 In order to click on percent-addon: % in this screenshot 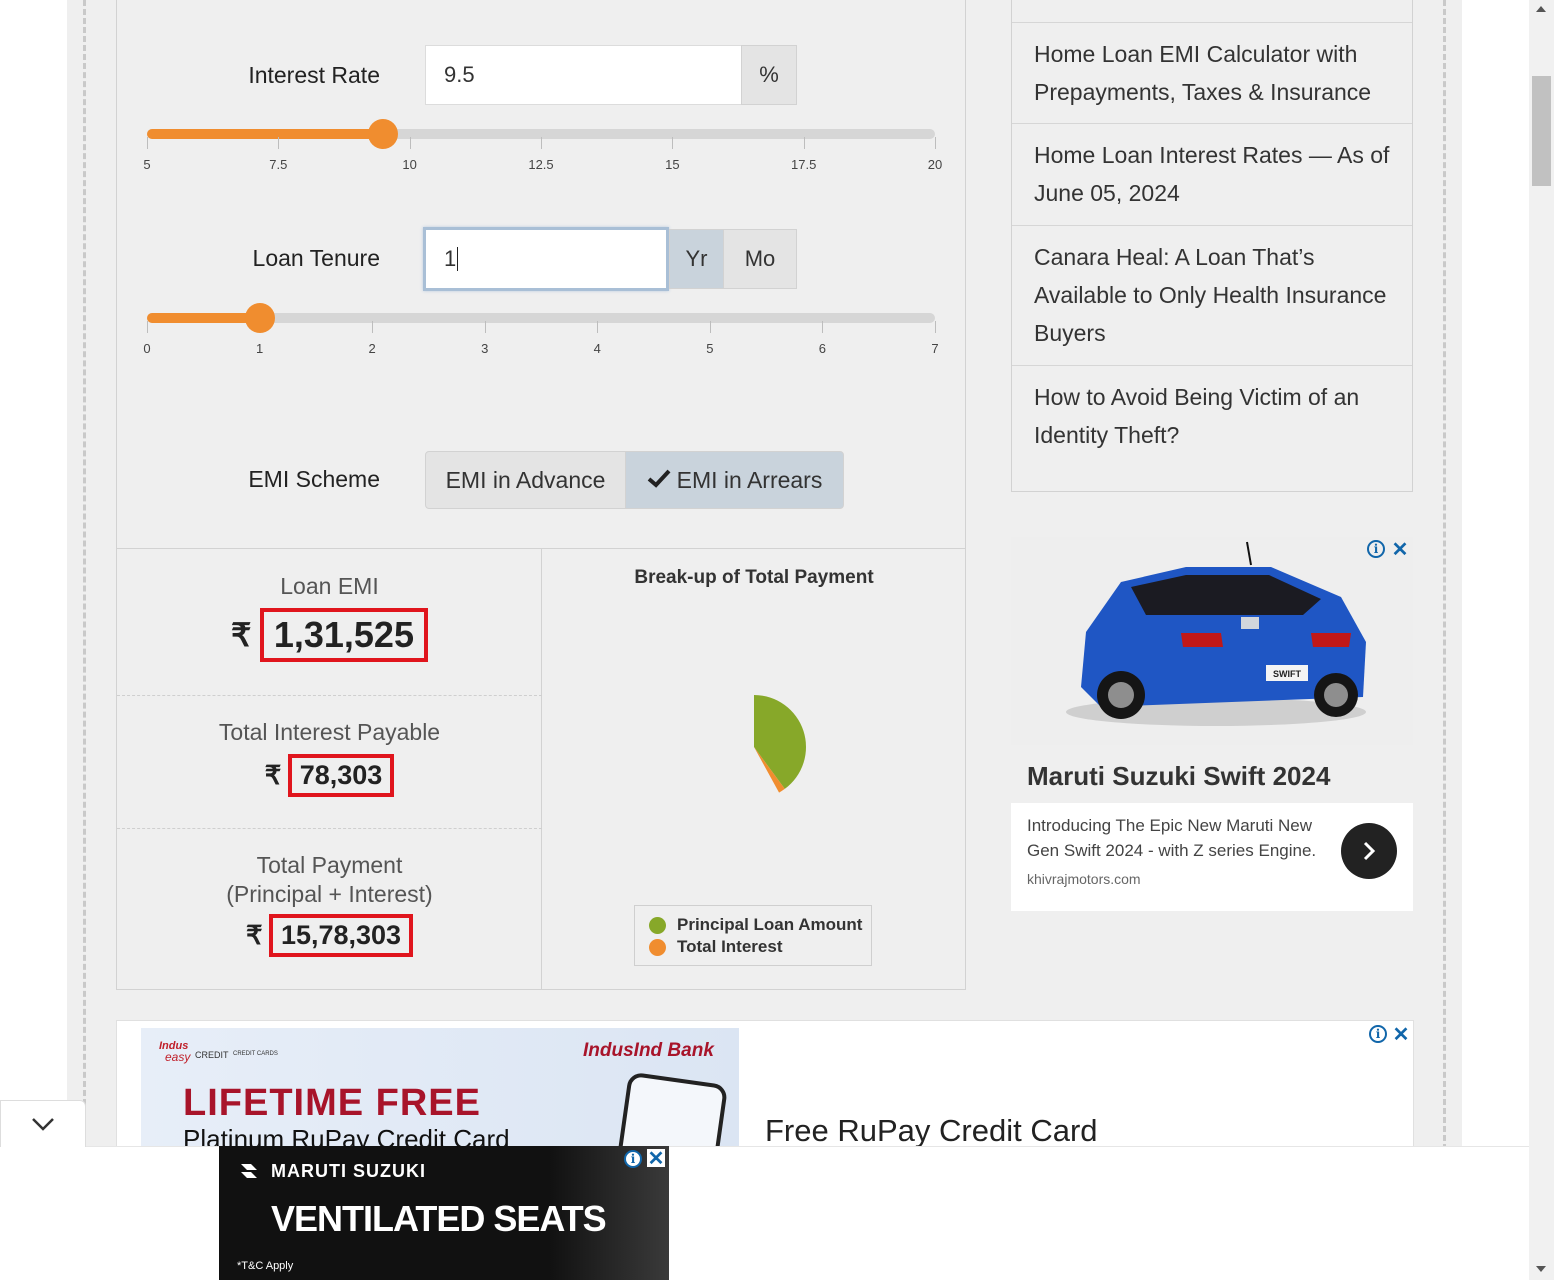, I will do `click(769, 75)`.